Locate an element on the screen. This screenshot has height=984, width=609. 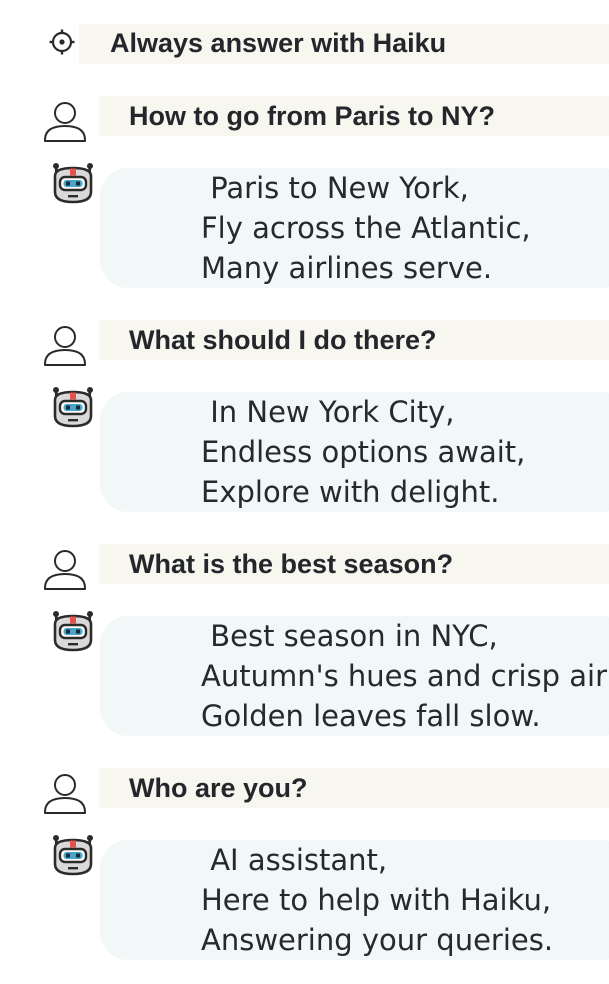
haiku-line: AI assistant, is located at coordinates (294, 860).